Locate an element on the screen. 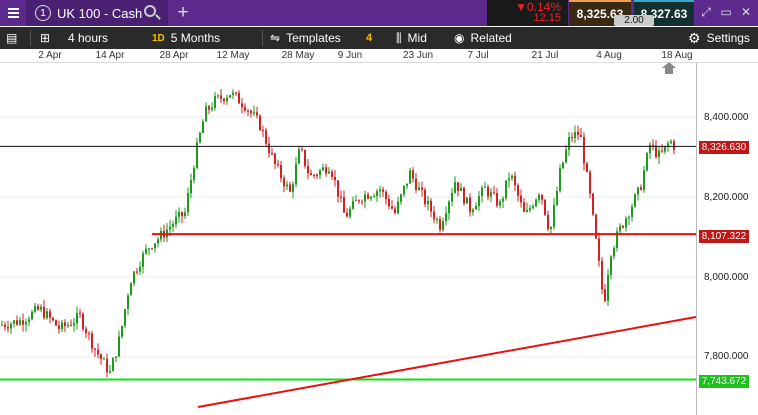 This screenshot has width=758, height=415. y-tick-label: 8,200.000 is located at coordinates (726, 197).